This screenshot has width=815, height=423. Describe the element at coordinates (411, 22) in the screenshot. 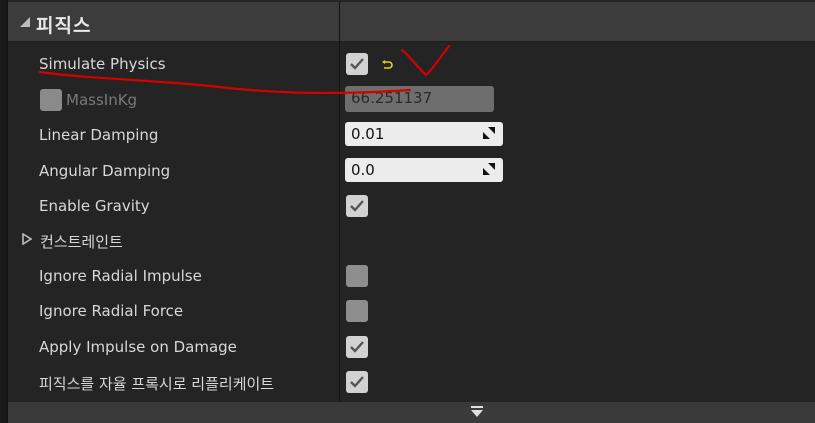

I see `section-header-physics: 피직스` at that location.